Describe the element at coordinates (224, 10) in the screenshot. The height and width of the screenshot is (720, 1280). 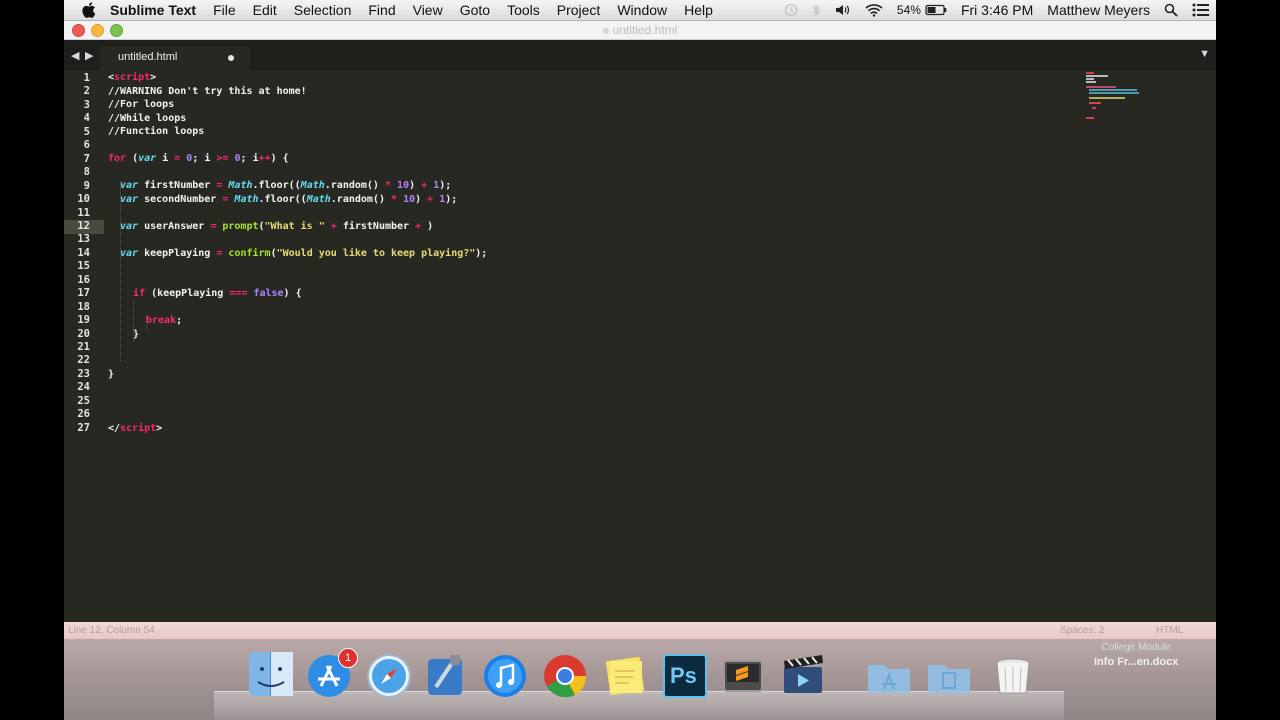
I see `menu-file: File` at that location.